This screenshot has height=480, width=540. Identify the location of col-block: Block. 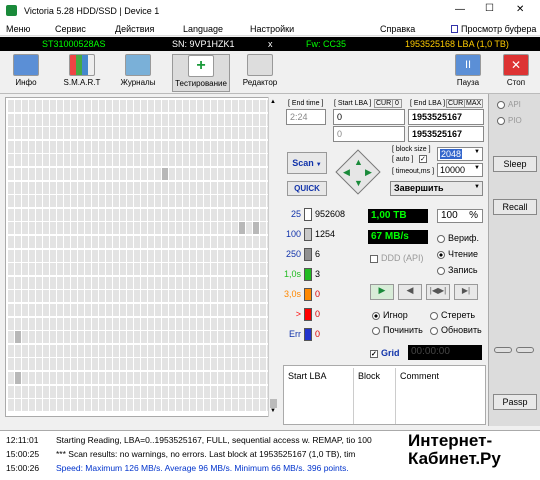
(369, 376).